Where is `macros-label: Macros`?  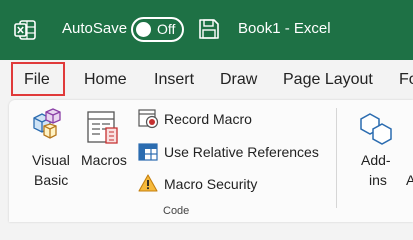 macros-label: Macros is located at coordinates (104, 160).